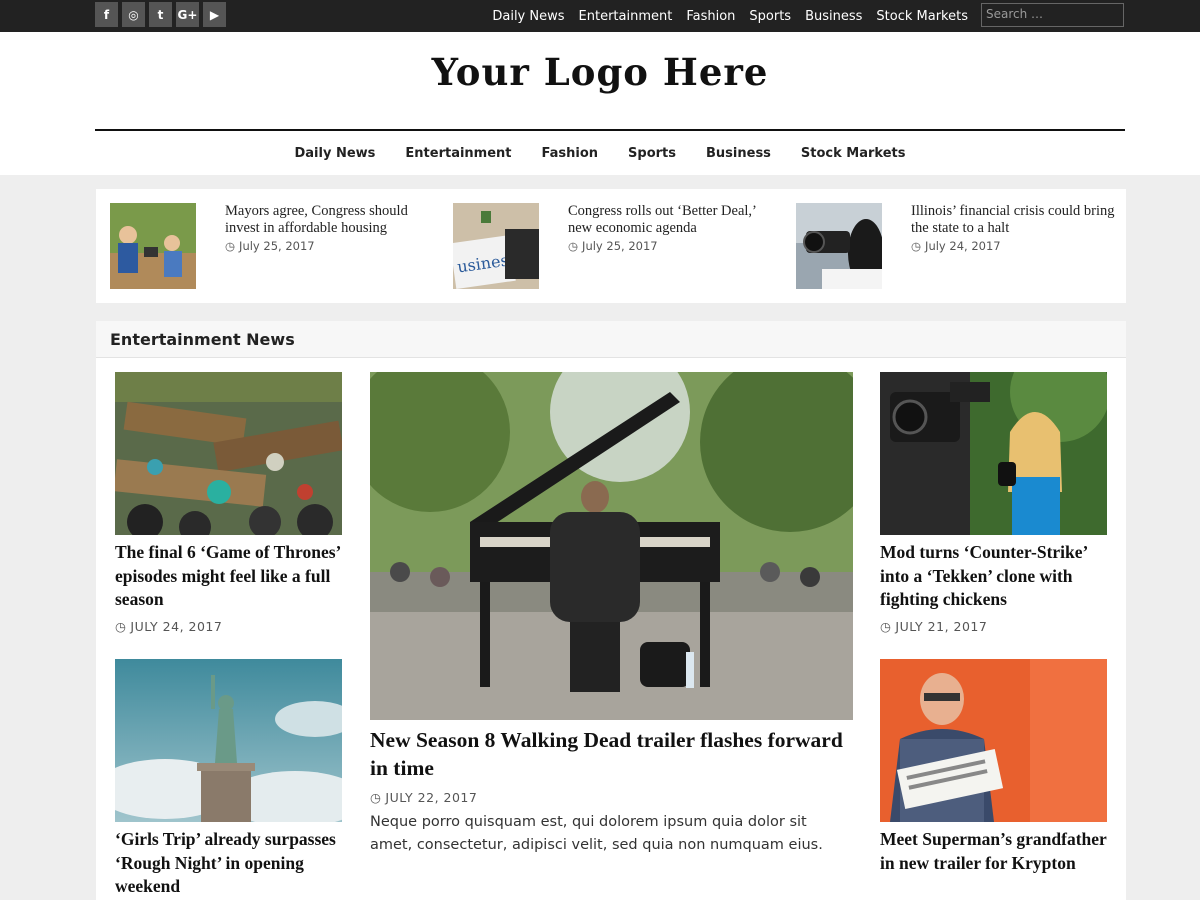  Describe the element at coordinates (922, 16) in the screenshot. I see `topnav-stock-markets: Stock Markets` at that location.